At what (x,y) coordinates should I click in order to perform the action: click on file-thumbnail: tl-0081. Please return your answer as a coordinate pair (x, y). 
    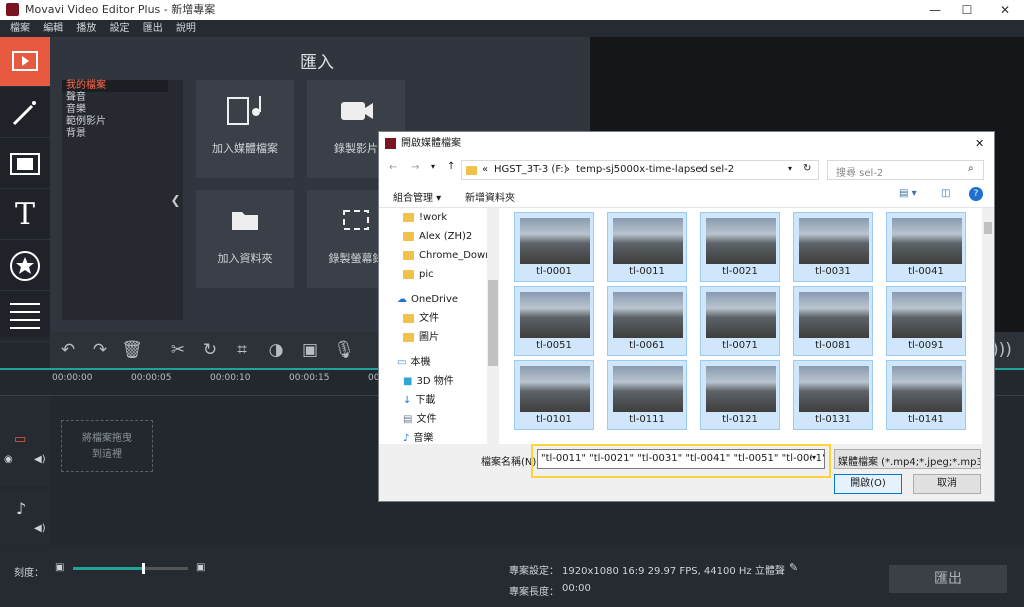
    Looking at the image, I should click on (833, 321).